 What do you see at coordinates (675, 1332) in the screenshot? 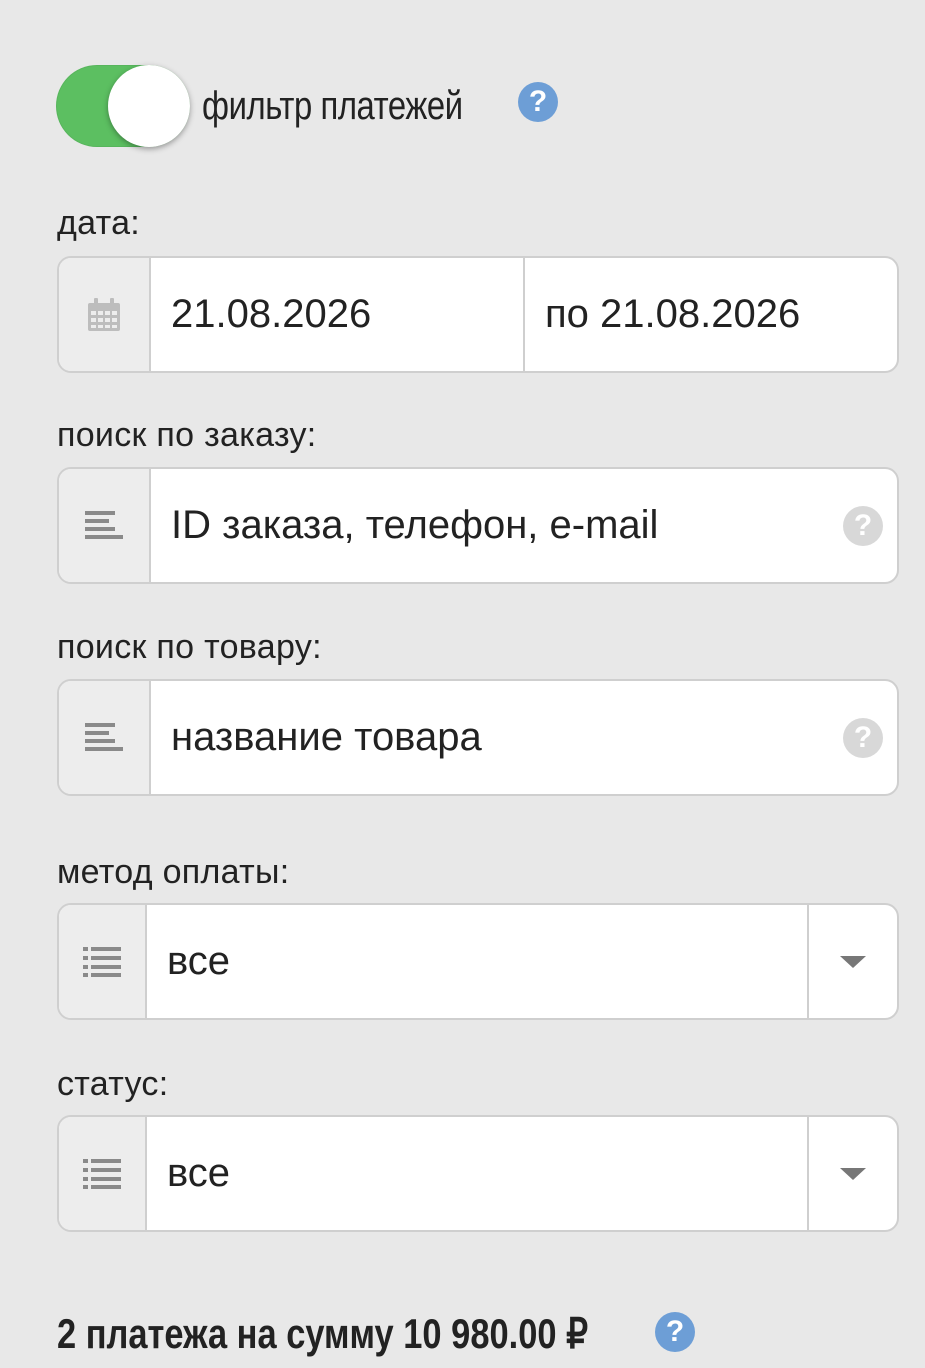
I see `summary-help-icon: ?` at bounding box center [675, 1332].